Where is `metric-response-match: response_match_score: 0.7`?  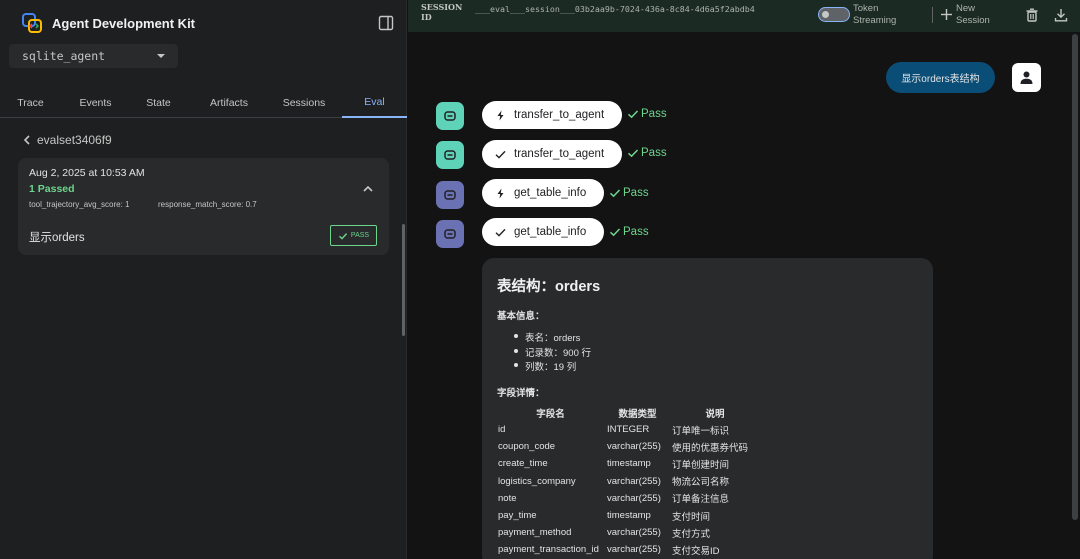 metric-response-match: response_match_score: 0.7 is located at coordinates (207, 204).